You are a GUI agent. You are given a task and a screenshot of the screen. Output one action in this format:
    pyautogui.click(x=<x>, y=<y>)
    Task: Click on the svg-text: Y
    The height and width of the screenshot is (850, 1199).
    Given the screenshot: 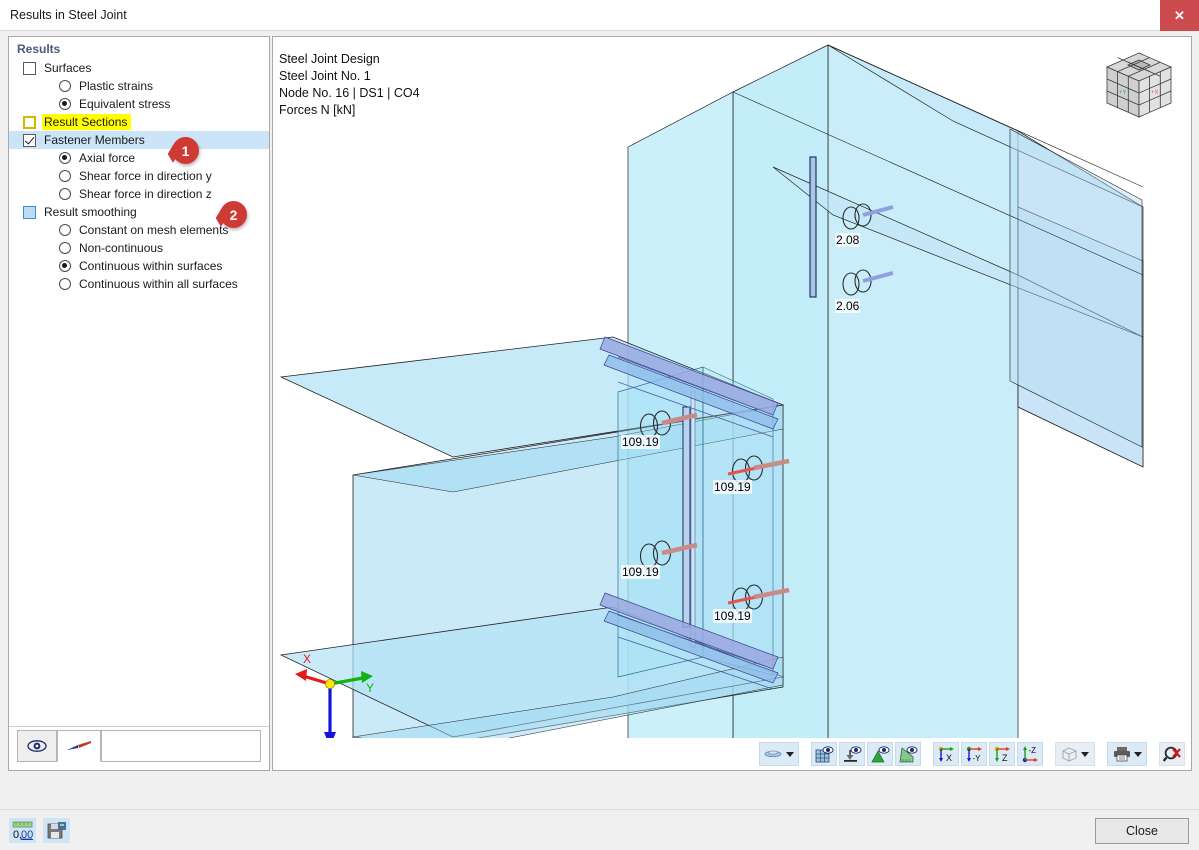 What is the action you would take?
    pyautogui.click(x=370, y=688)
    